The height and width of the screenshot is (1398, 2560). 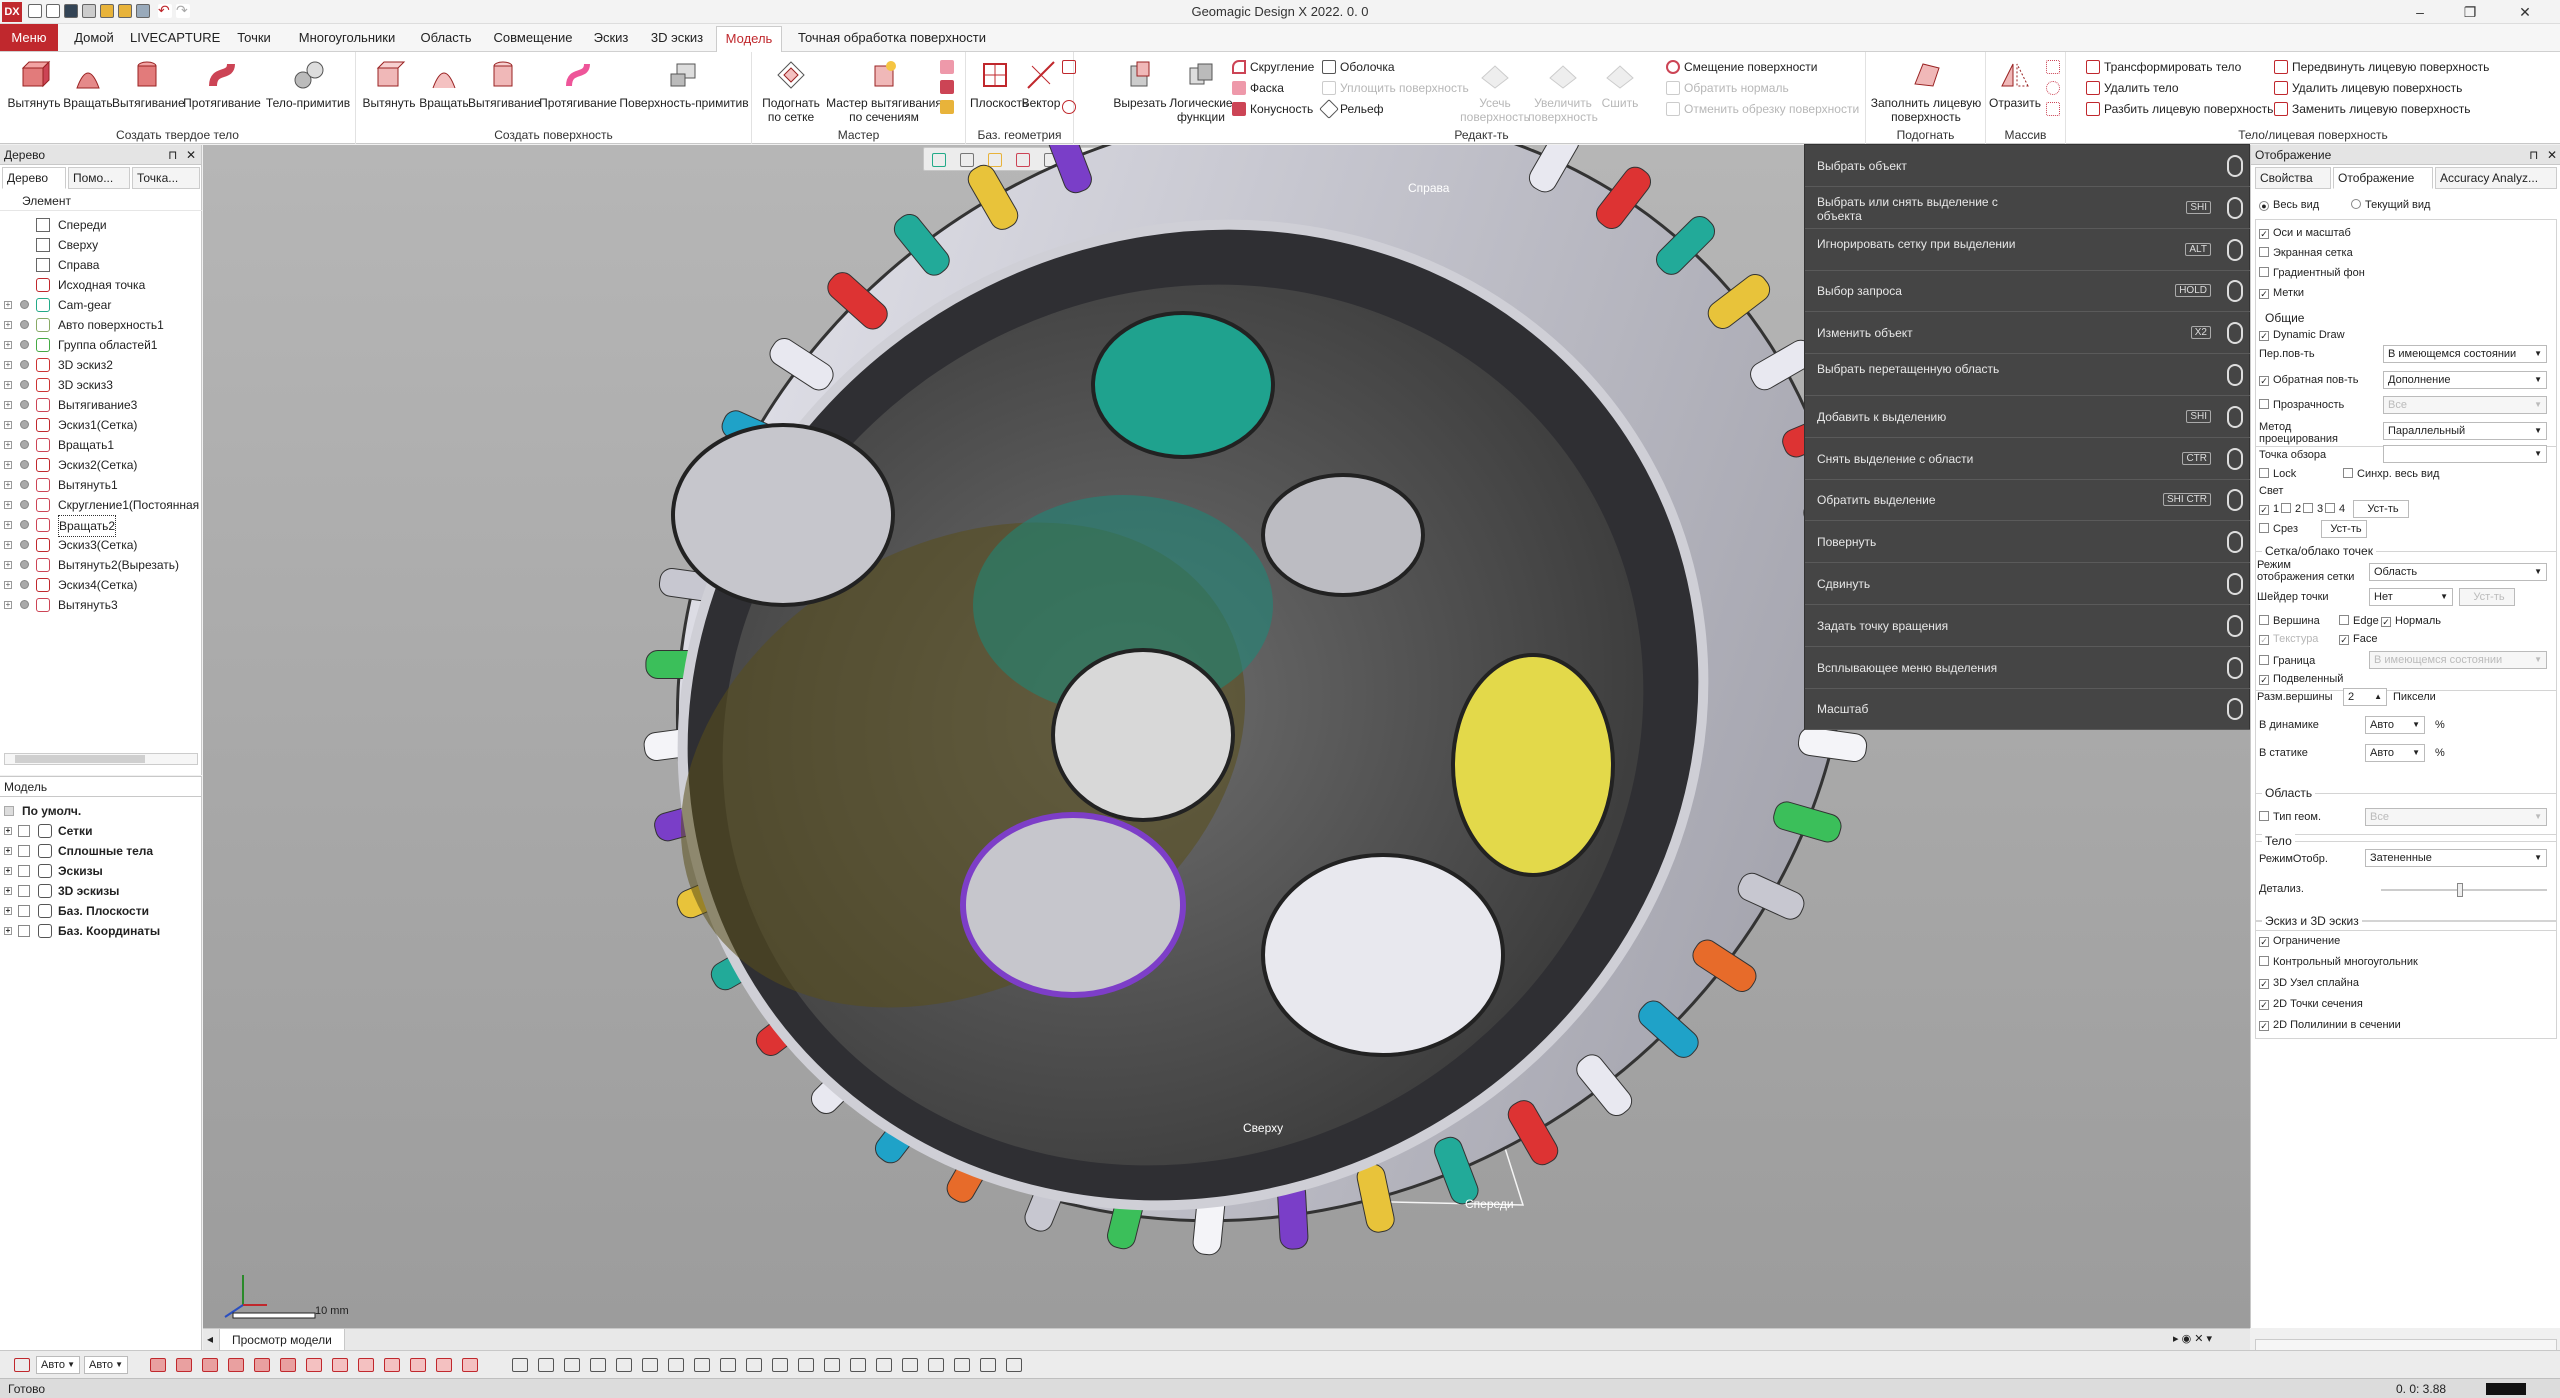 I want to click on surface-primitive-button: Поверхность-примитив, so click(x=684, y=84).